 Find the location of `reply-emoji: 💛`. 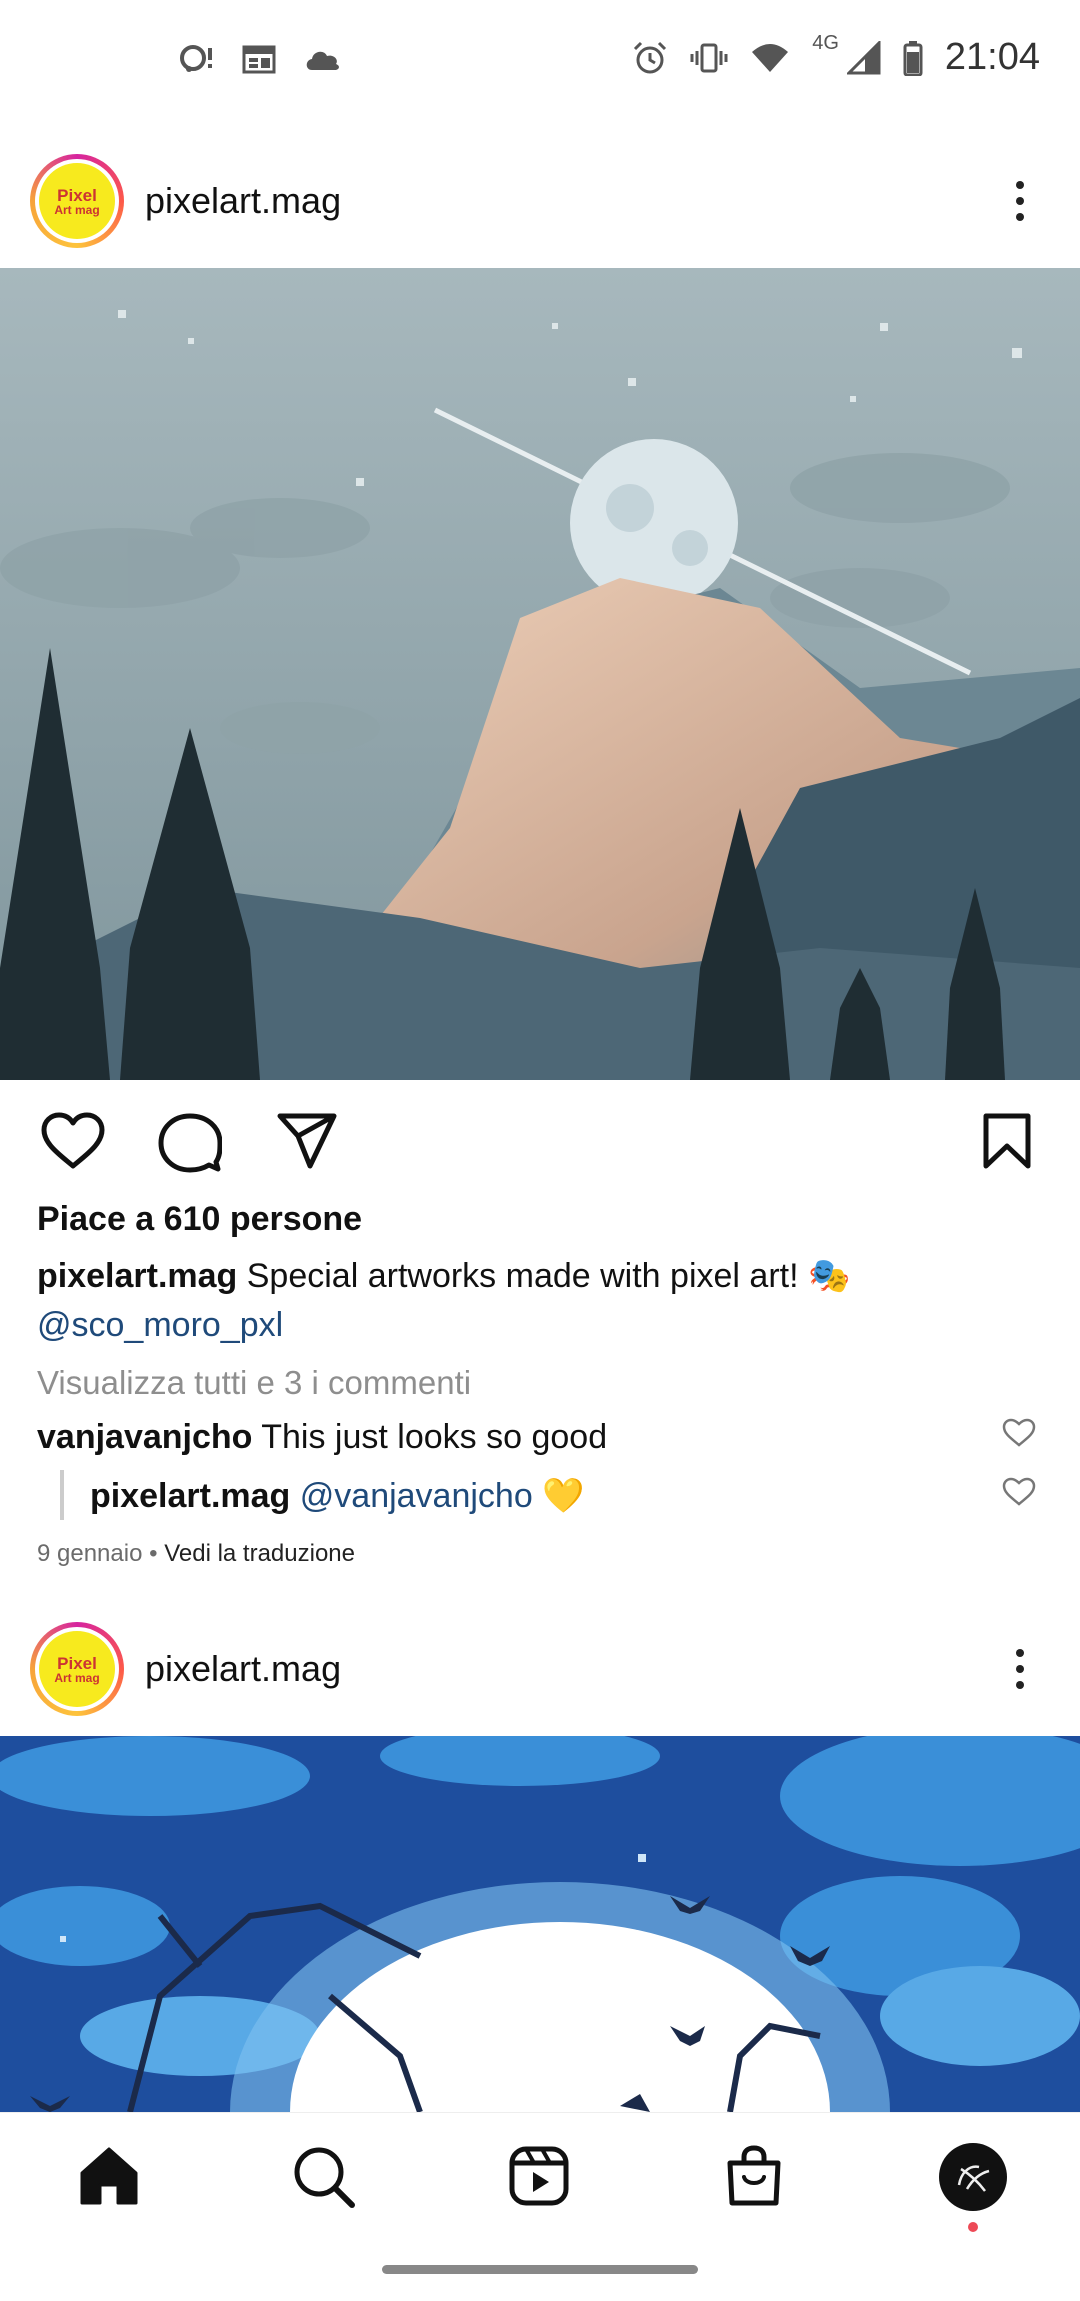

reply-emoji: 💛 is located at coordinates (558, 1496).